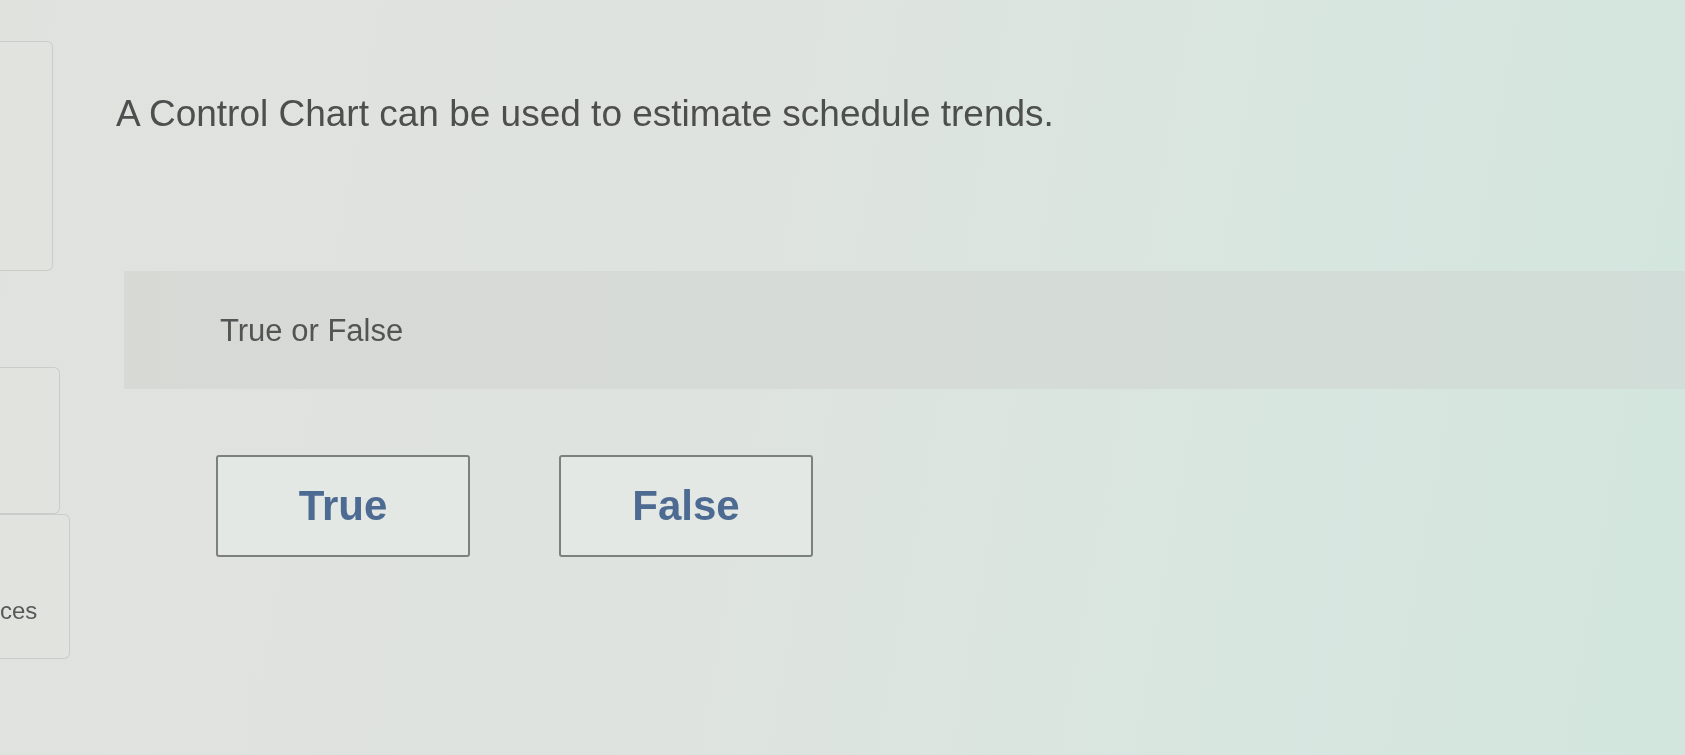 Image resolution: width=1685 pixels, height=755 pixels. I want to click on prompt-text: True or False, so click(312, 331).